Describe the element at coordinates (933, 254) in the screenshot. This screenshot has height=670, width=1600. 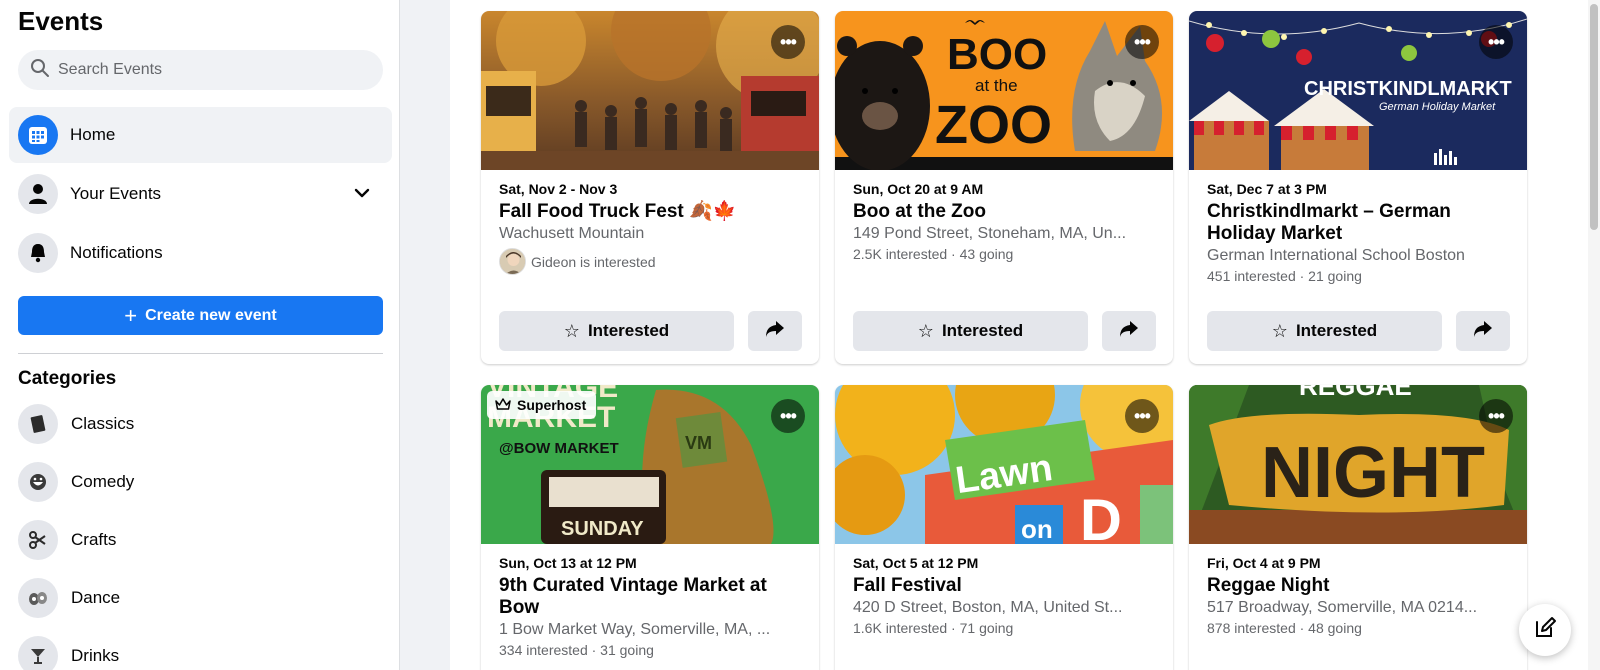
I see `event-stats: 2.5K interested · 43 going` at that location.